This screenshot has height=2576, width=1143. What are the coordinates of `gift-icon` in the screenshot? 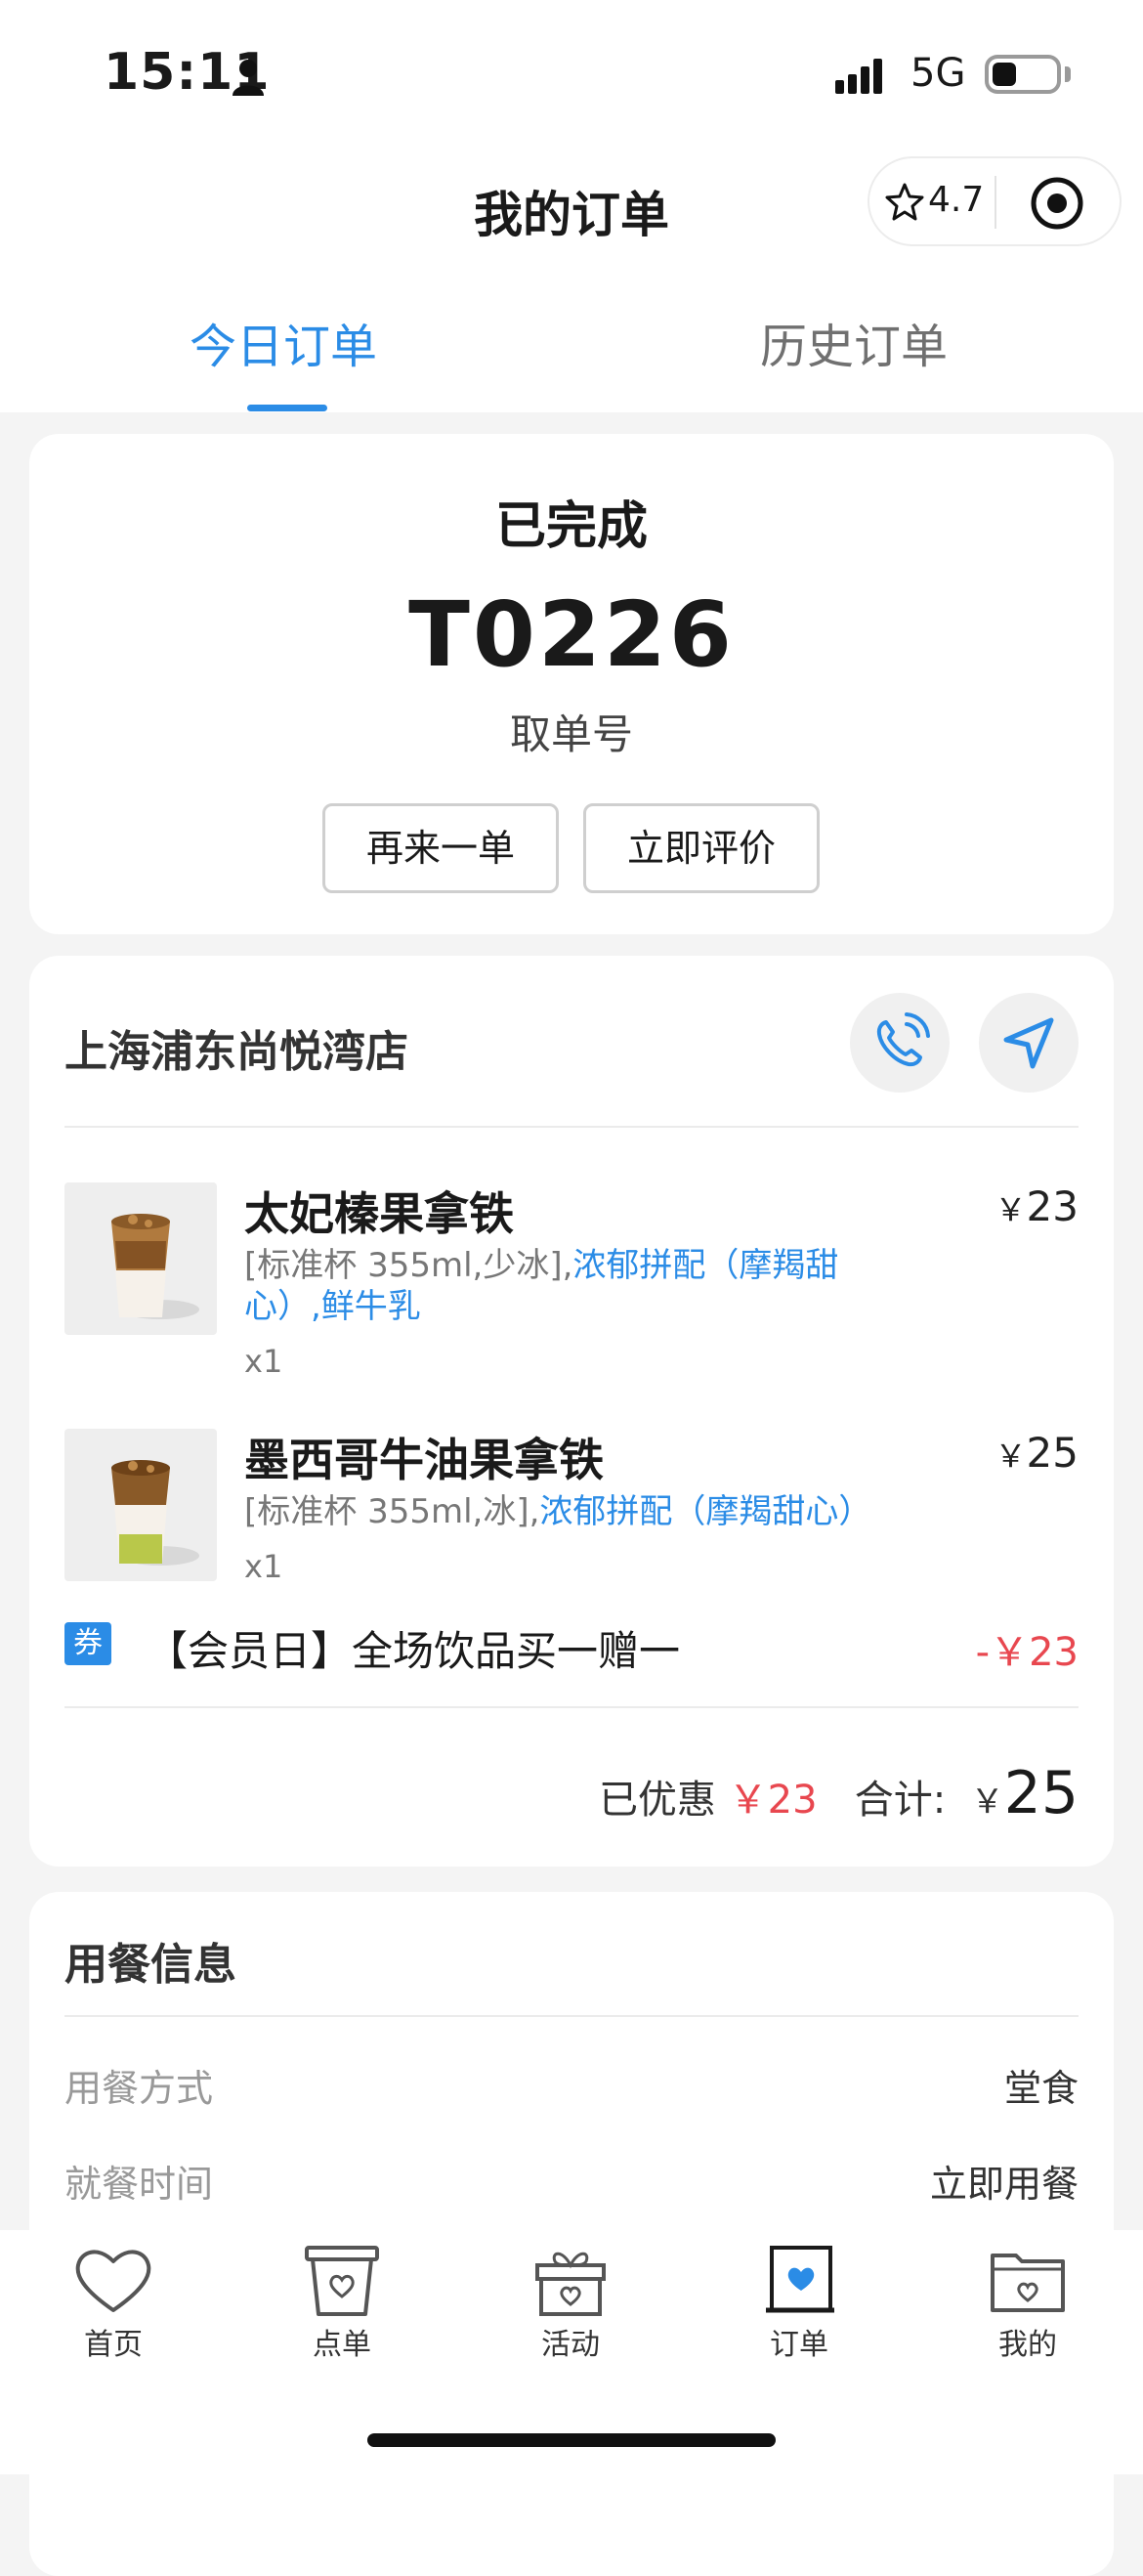 It's located at (570, 2284).